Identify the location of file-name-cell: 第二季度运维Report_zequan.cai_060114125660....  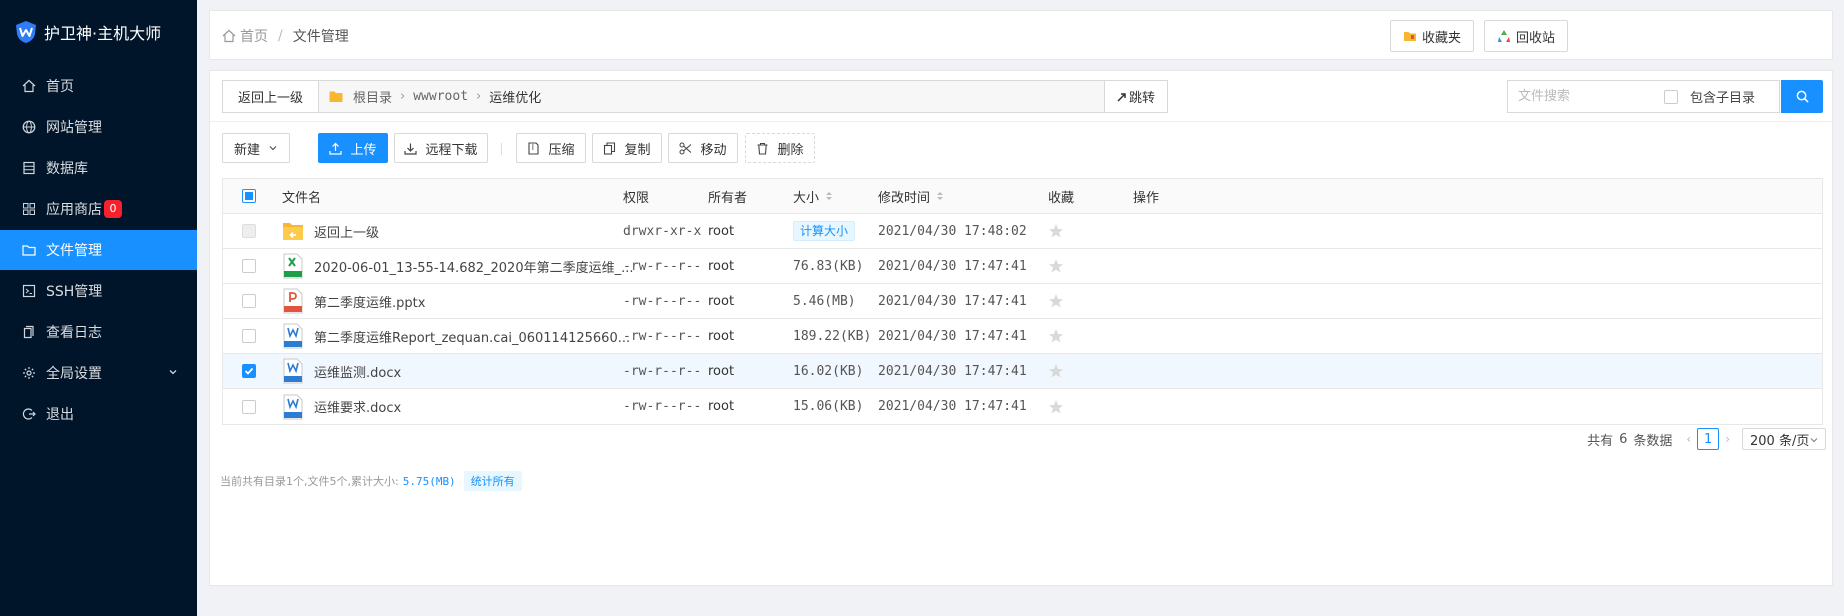
(456, 336).